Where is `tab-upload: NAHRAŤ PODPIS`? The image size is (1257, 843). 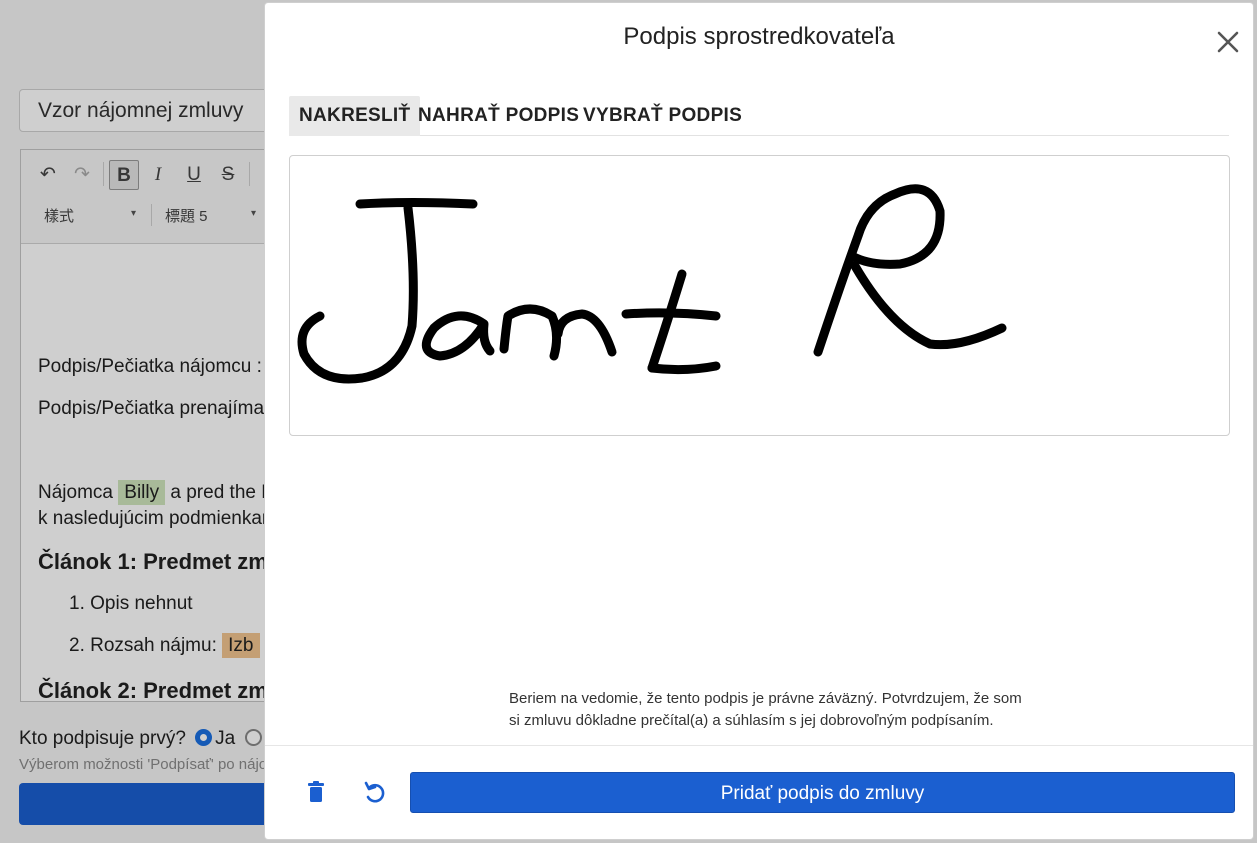
tab-upload: NAHRAŤ PODPIS is located at coordinates (498, 116).